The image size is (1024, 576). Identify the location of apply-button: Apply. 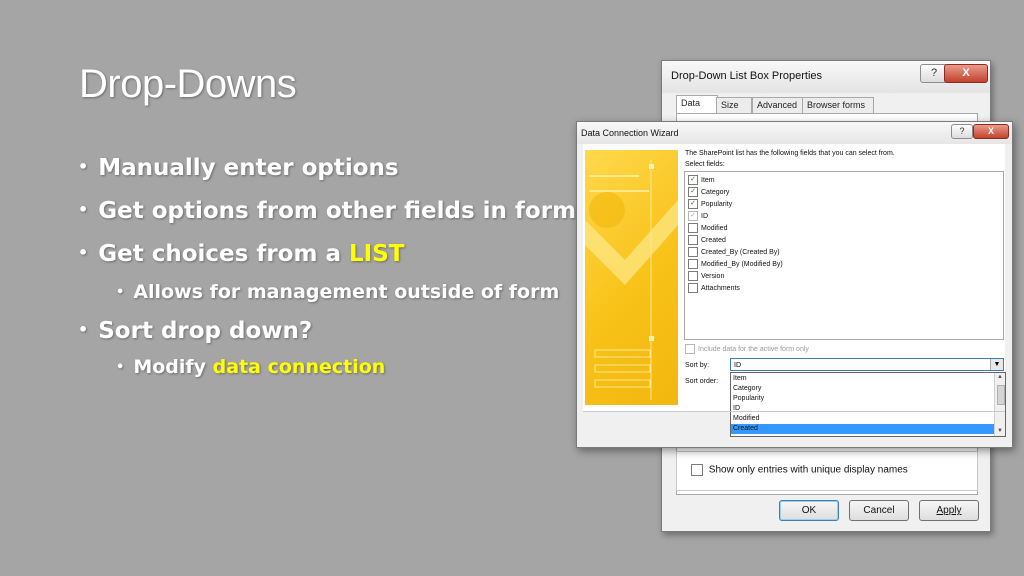
(949, 510).